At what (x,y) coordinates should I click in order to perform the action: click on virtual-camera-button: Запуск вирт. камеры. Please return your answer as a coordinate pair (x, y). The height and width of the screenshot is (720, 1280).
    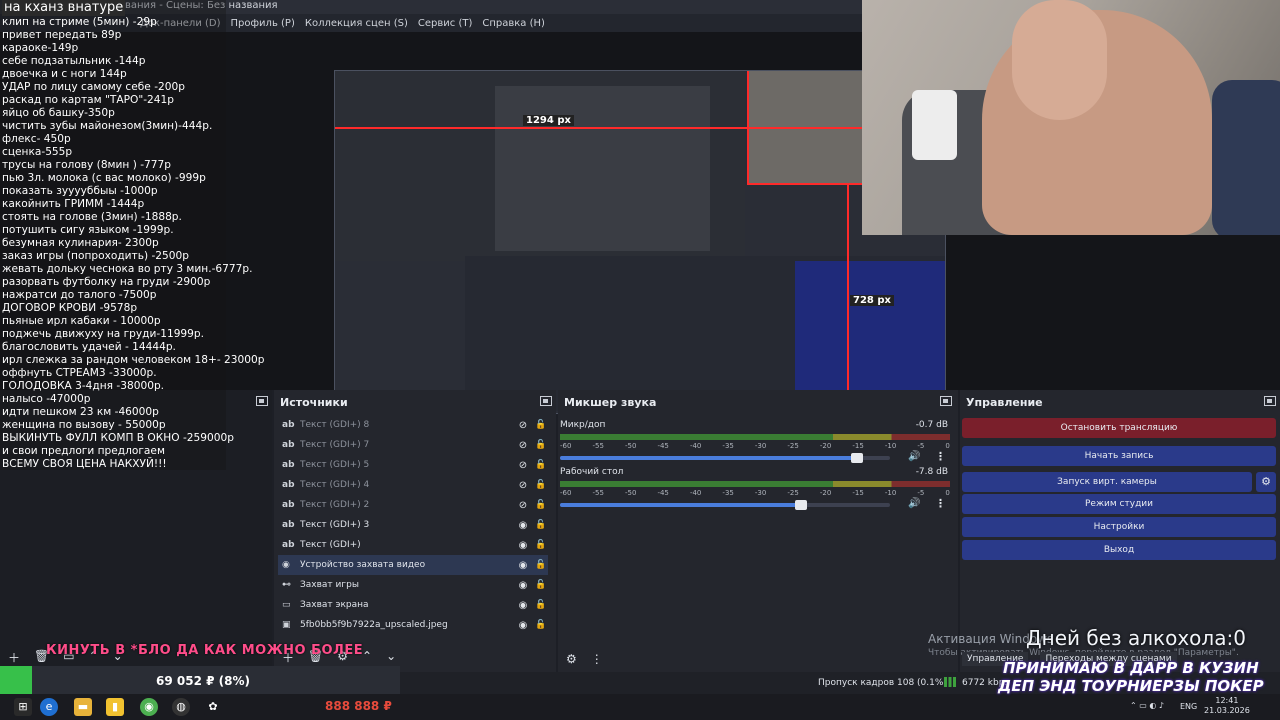
    Looking at the image, I should click on (1107, 482).